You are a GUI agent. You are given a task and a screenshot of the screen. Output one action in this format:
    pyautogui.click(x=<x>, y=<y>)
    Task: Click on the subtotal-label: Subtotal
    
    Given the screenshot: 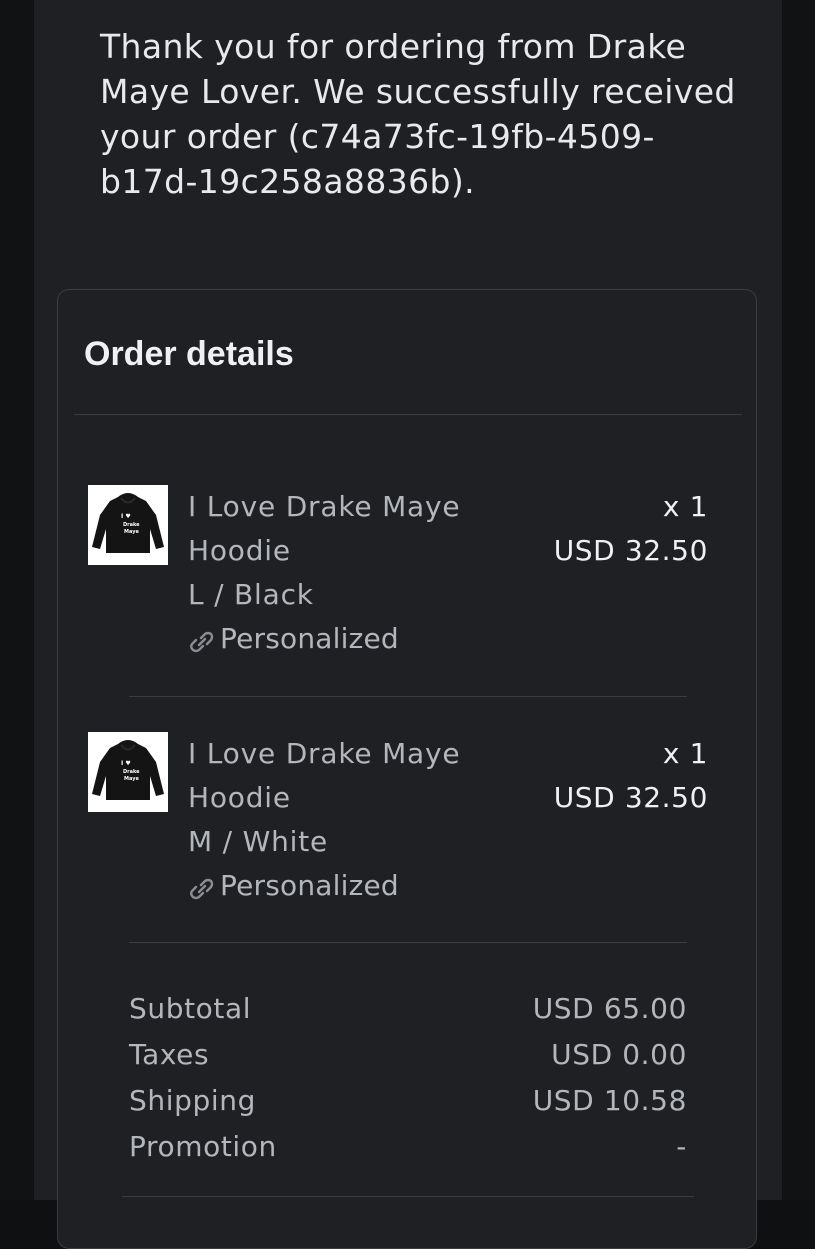 What is the action you would take?
    pyautogui.click(x=190, y=1008)
    